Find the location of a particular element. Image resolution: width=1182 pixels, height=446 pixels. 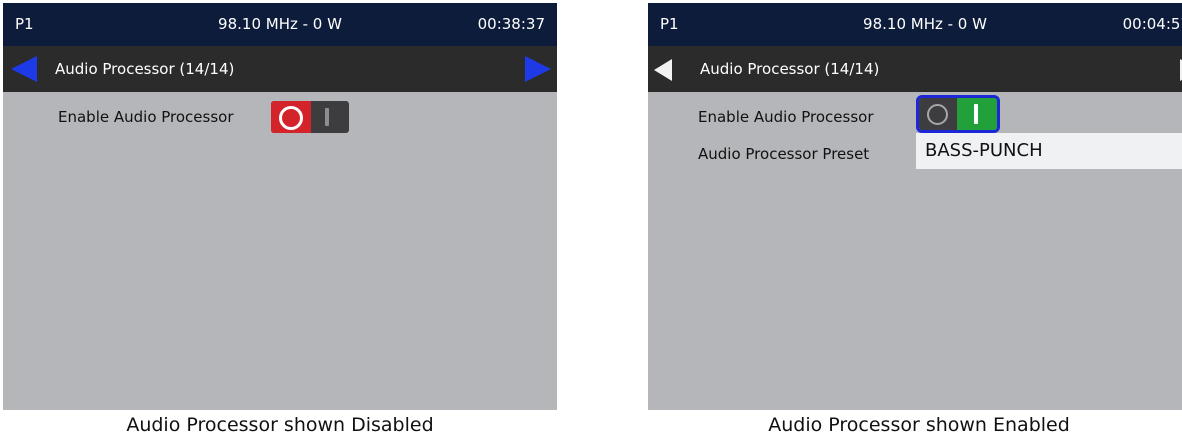

clock-readout: 00:38:37 is located at coordinates (511, 24).